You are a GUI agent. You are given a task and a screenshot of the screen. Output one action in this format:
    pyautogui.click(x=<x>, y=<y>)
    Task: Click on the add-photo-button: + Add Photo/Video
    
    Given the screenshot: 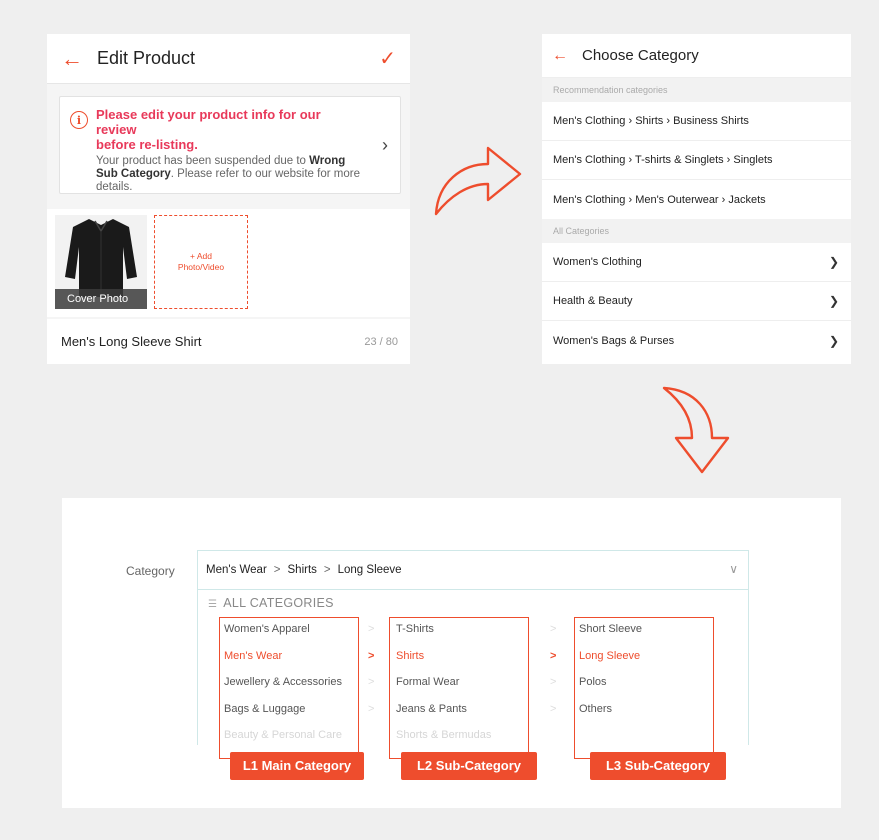 What is the action you would take?
    pyautogui.click(x=201, y=262)
    